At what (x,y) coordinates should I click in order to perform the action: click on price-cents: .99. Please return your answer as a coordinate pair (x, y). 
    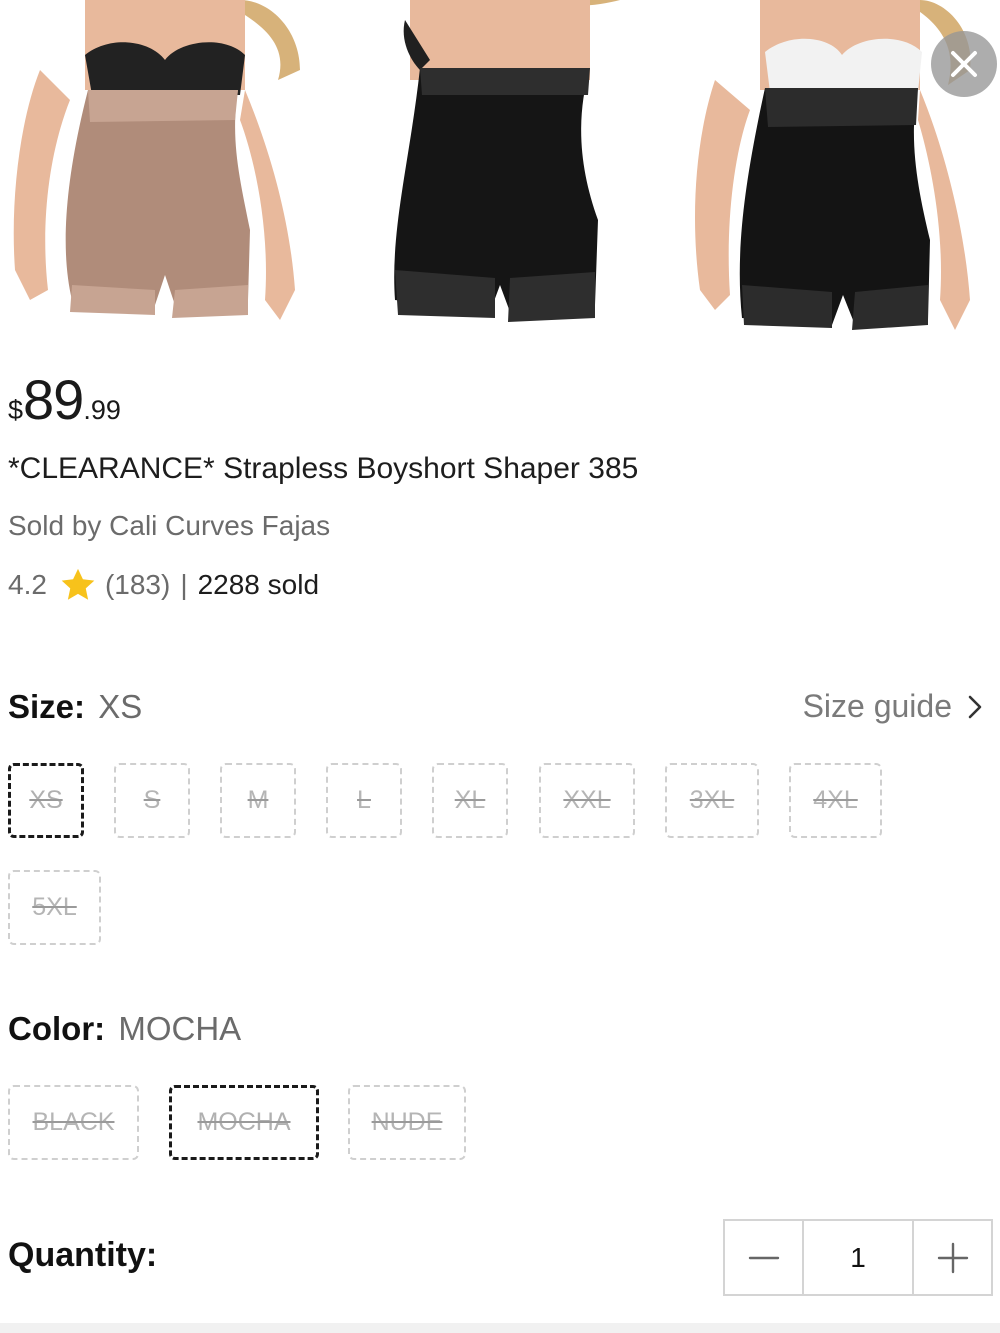
    Looking at the image, I should click on (102, 410).